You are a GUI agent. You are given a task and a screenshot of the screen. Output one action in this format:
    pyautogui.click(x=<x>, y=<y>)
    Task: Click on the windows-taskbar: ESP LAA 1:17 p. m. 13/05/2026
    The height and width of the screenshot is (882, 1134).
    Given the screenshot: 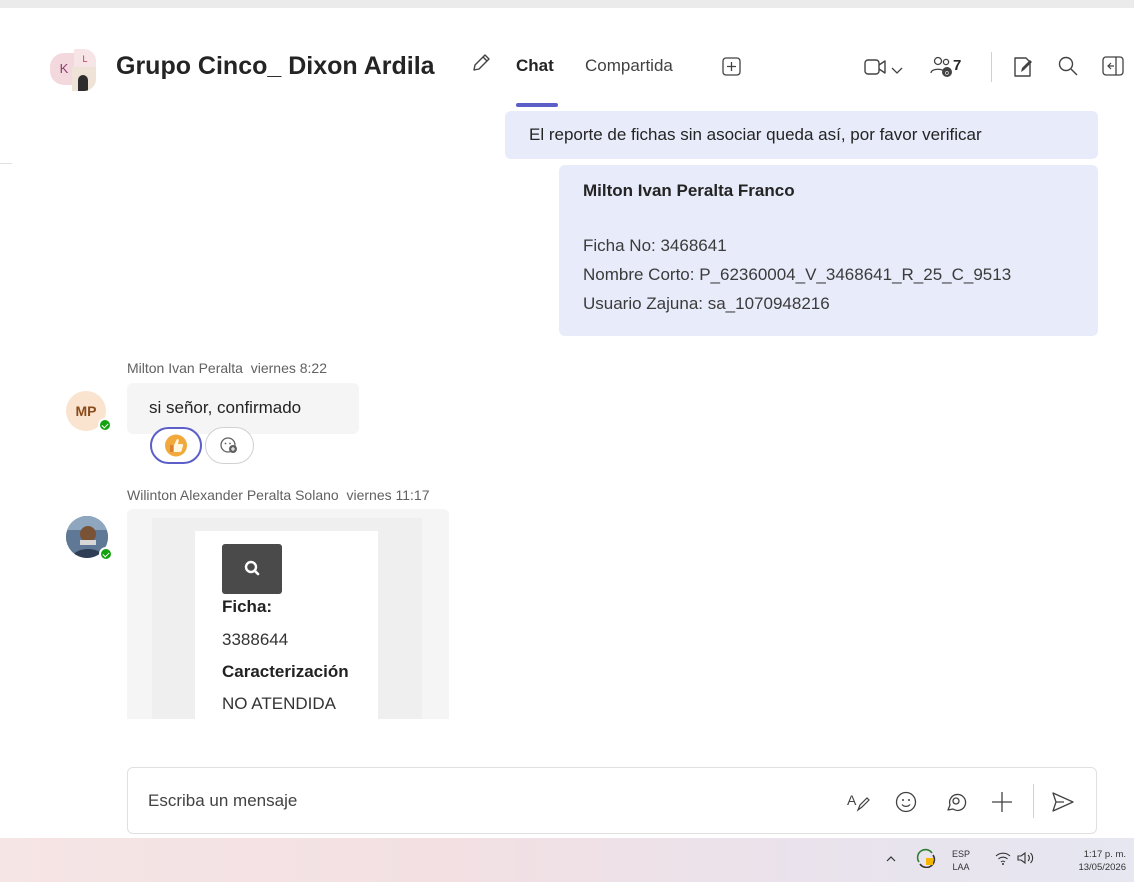 What is the action you would take?
    pyautogui.click(x=567, y=860)
    